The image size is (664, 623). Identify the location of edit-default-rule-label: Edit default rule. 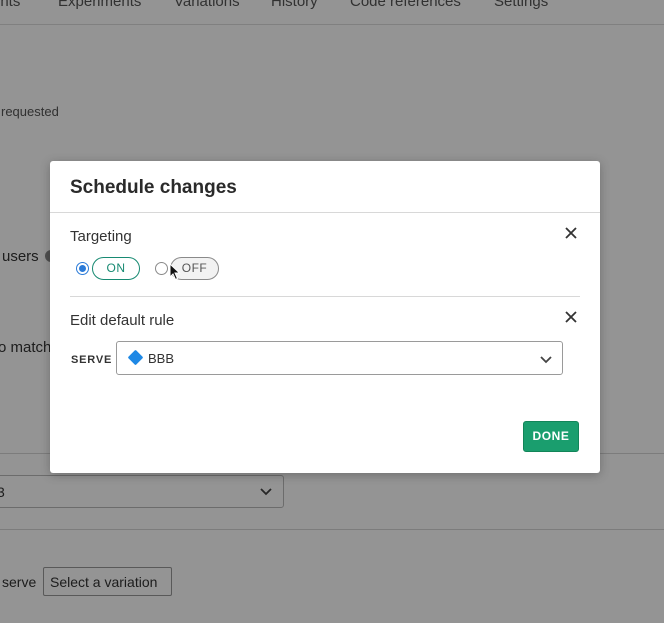
(122, 320).